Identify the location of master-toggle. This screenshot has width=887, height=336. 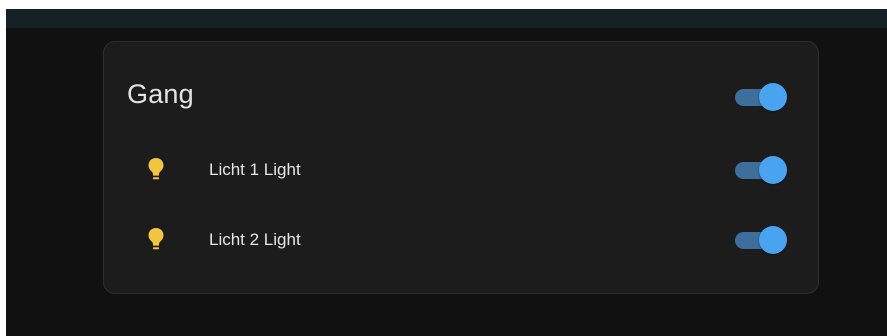
(761, 97).